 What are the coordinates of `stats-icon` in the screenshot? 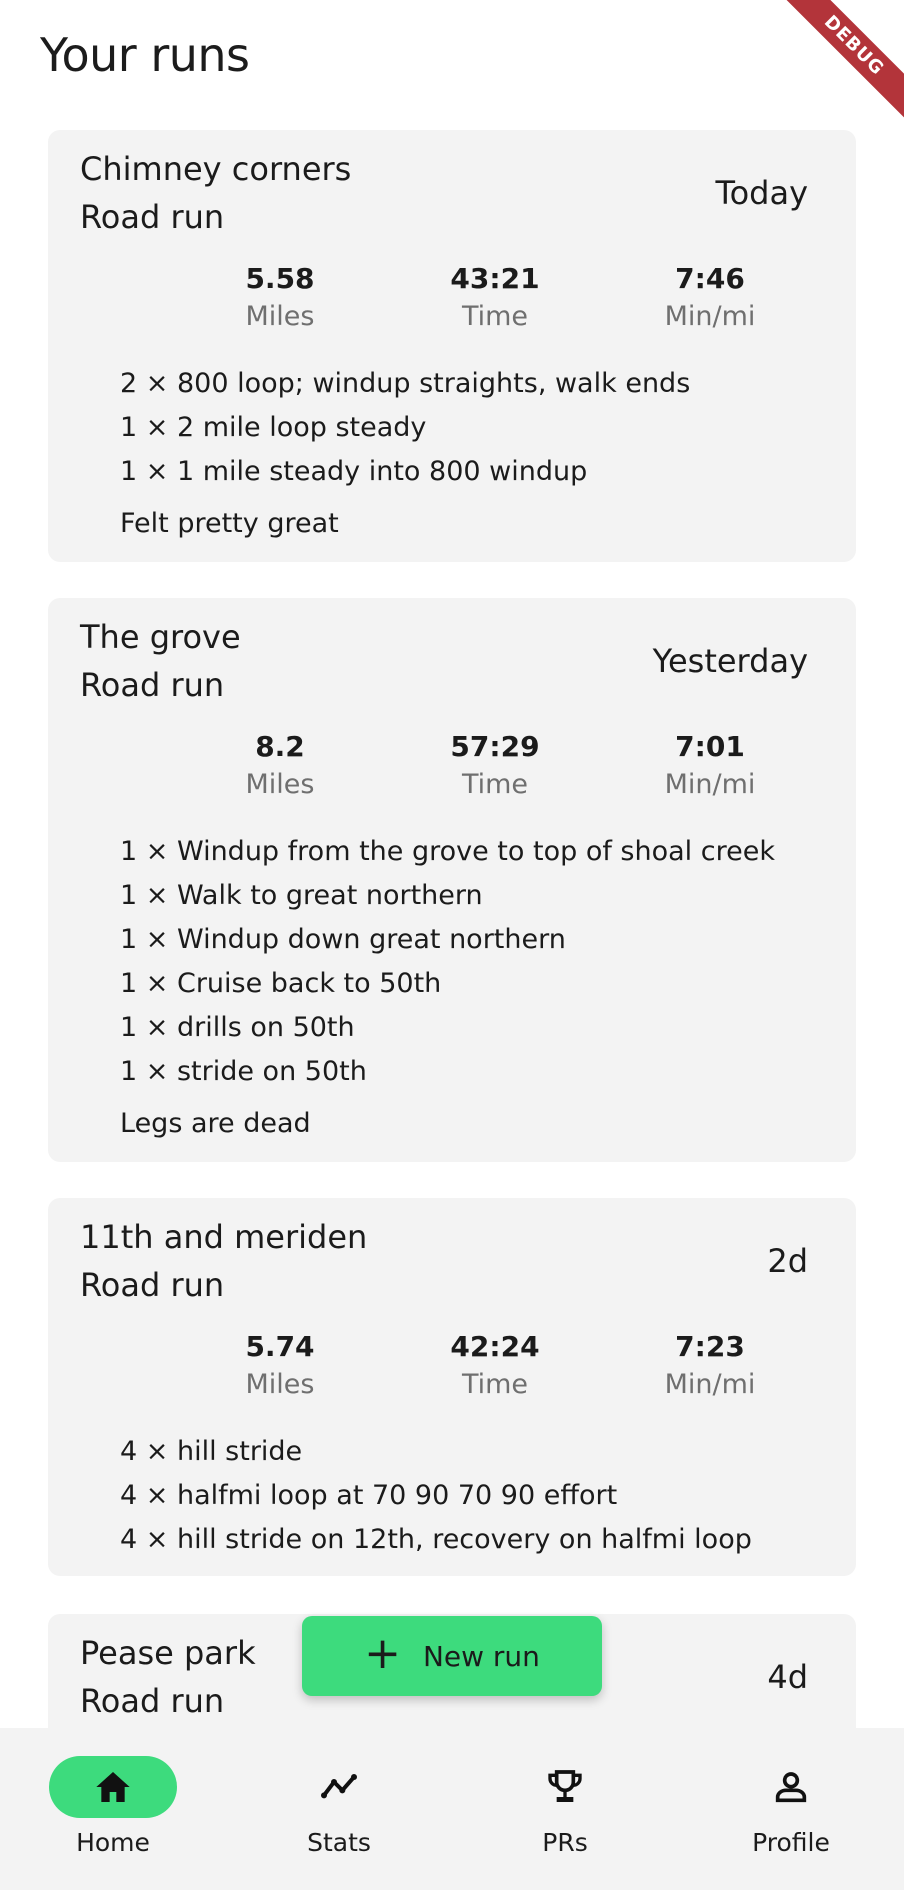 It's located at (339, 1786).